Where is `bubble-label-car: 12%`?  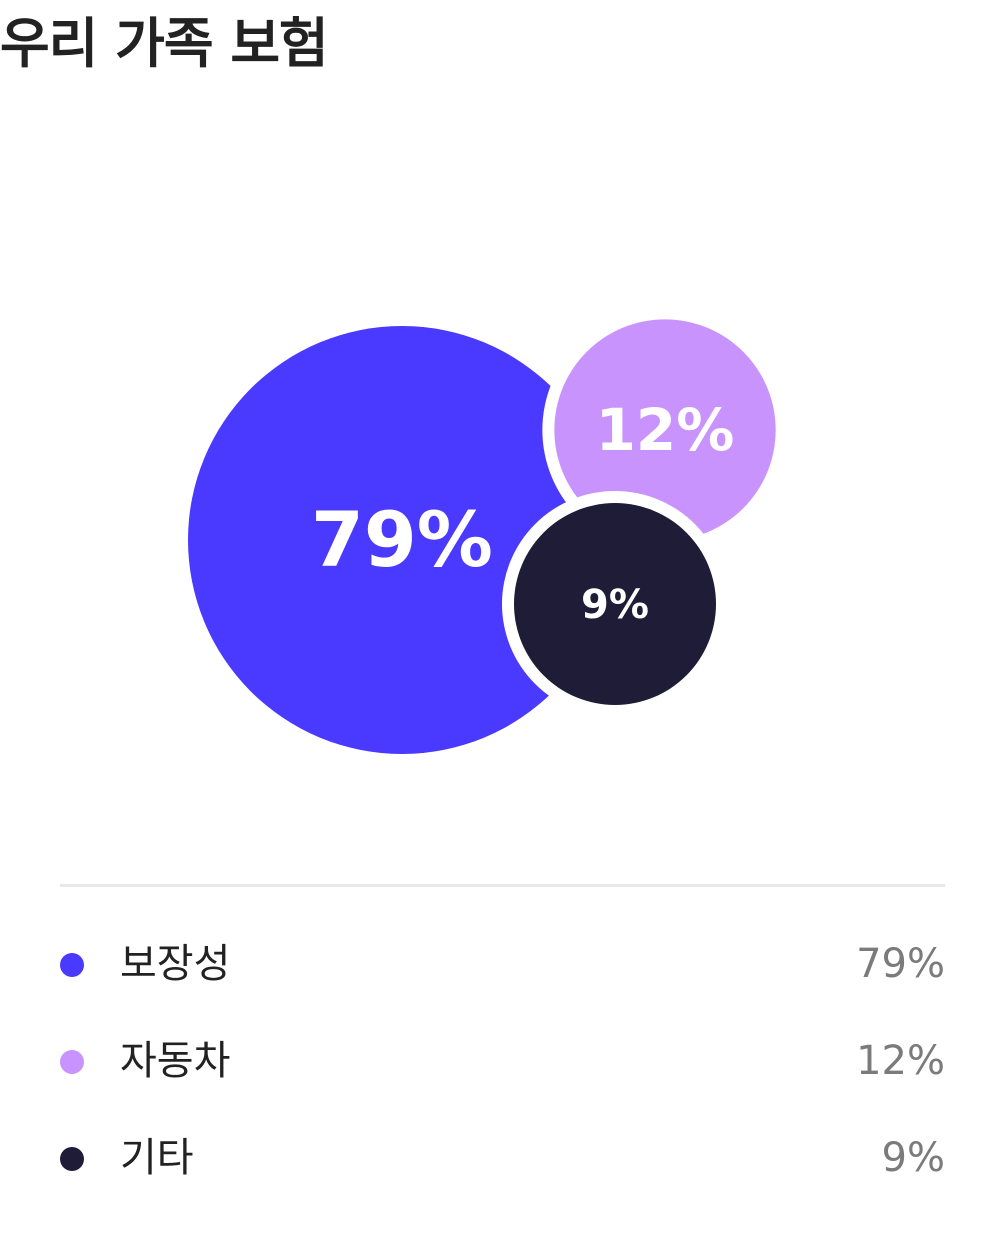 bubble-label-car: 12% is located at coordinates (665, 430).